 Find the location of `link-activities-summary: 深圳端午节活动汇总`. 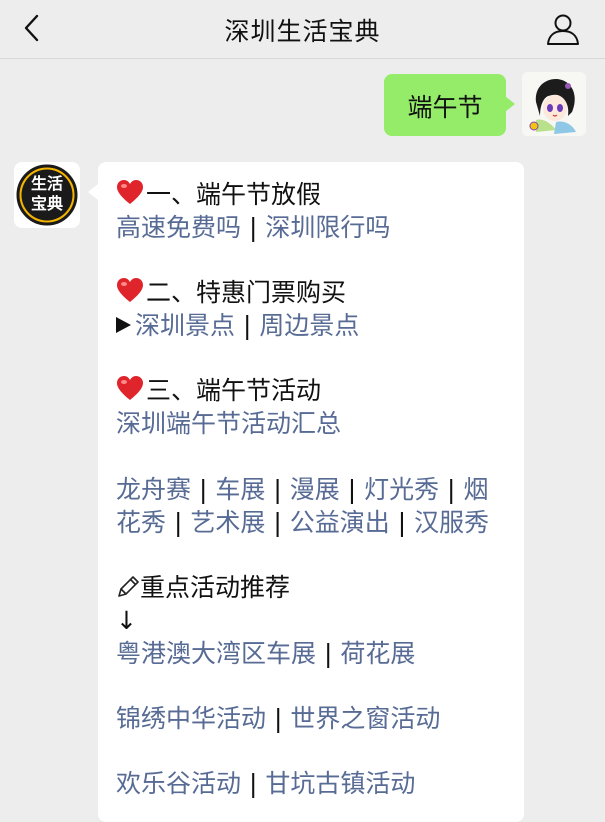

link-activities-summary: 深圳端午节活动汇总 is located at coordinates (228, 423).